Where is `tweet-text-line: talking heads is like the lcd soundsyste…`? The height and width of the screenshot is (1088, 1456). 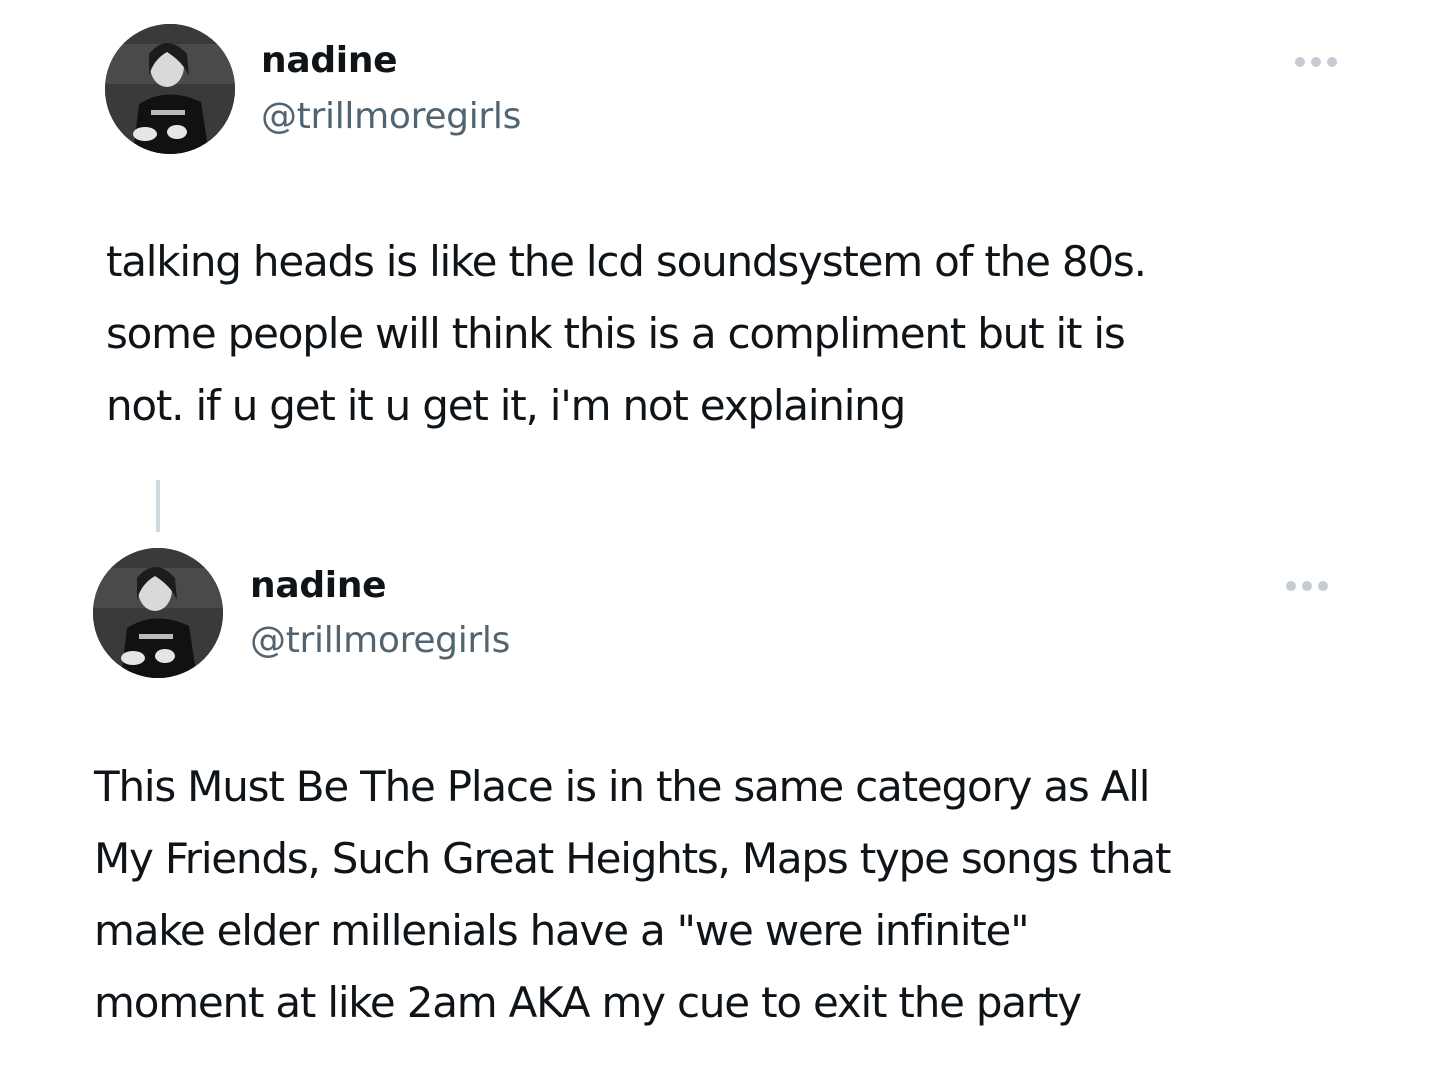 tweet-text-line: talking heads is like the lcd soundsyste… is located at coordinates (626, 261).